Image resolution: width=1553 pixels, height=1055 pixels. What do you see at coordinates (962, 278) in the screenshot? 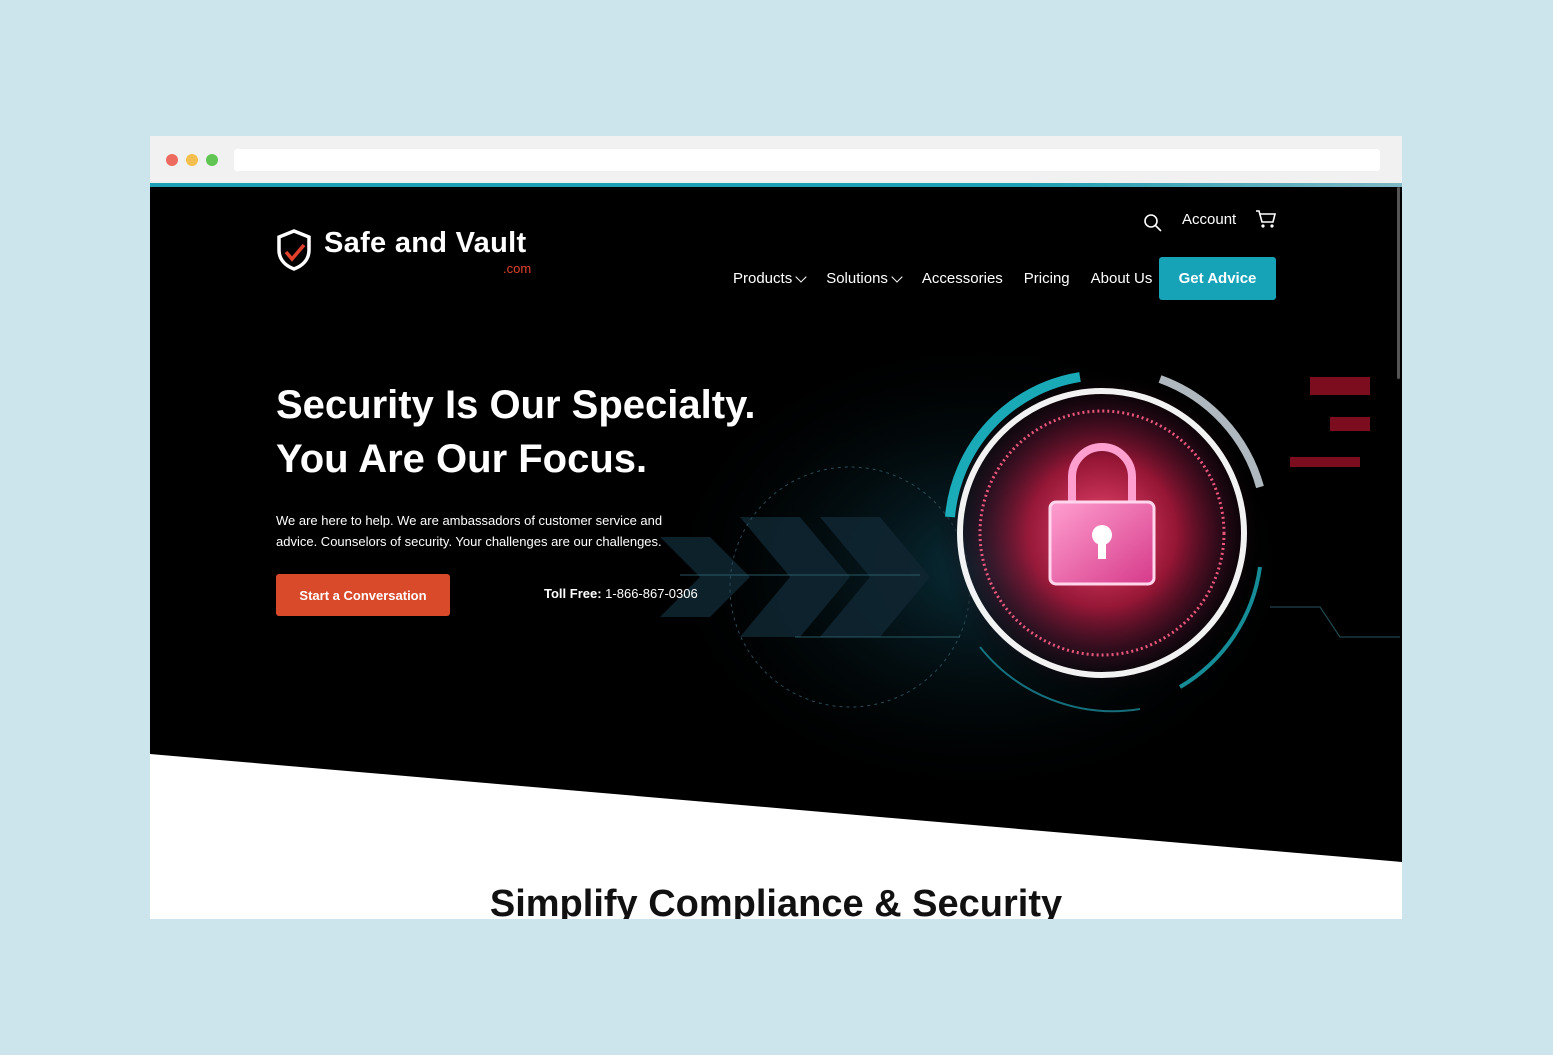
I see `nav-item-accessories: Accessories` at bounding box center [962, 278].